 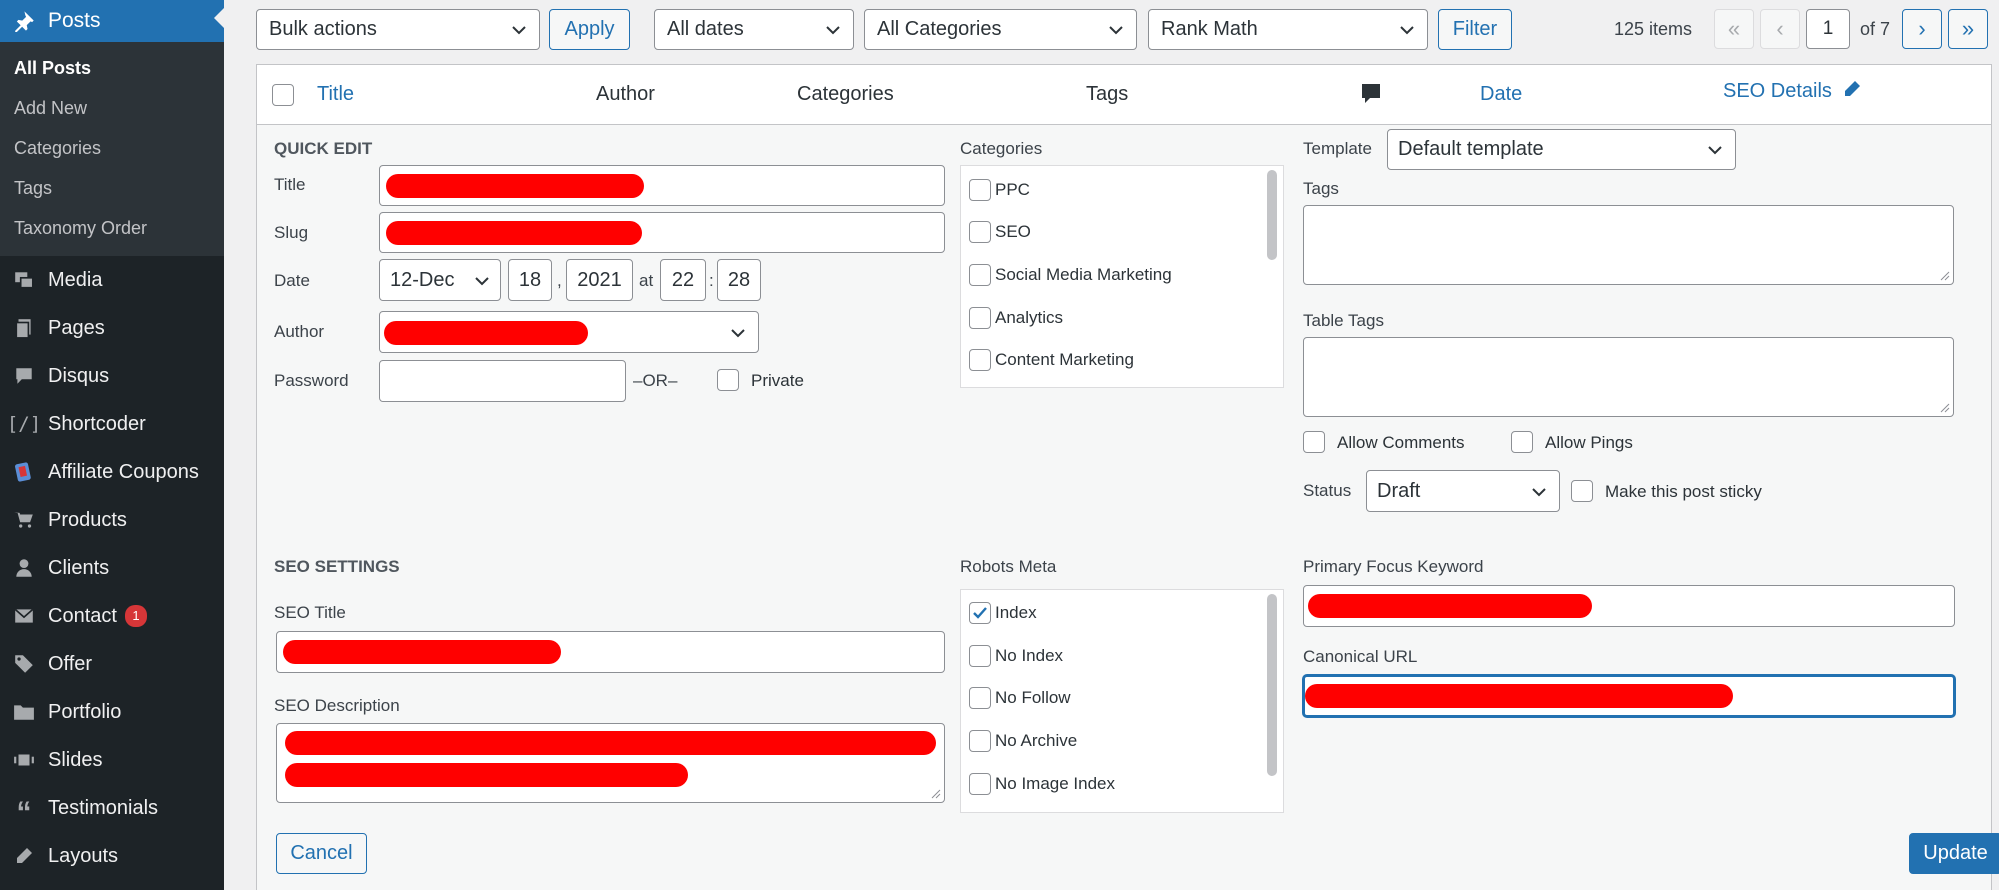 I want to click on comment-icon, so click(x=1371, y=96).